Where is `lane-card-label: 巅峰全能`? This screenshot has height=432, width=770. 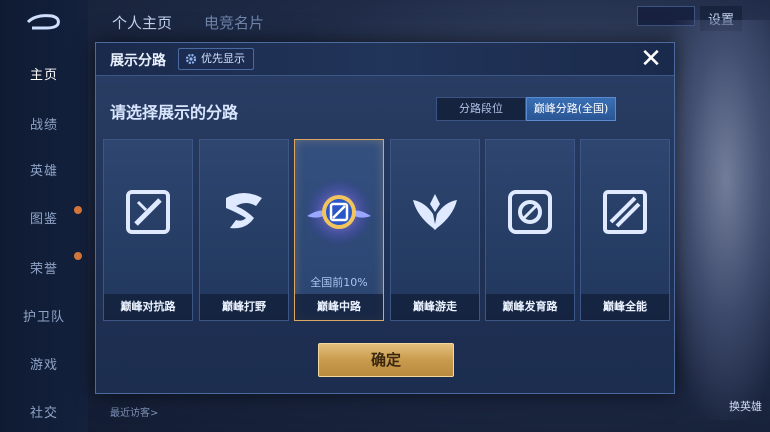
lane-card-label: 巅峰全能 is located at coordinates (625, 307).